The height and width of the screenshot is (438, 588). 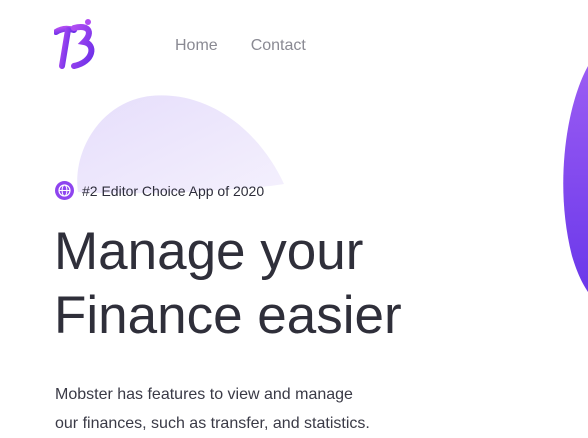 What do you see at coordinates (64, 190) in the screenshot?
I see `globe-icon` at bounding box center [64, 190].